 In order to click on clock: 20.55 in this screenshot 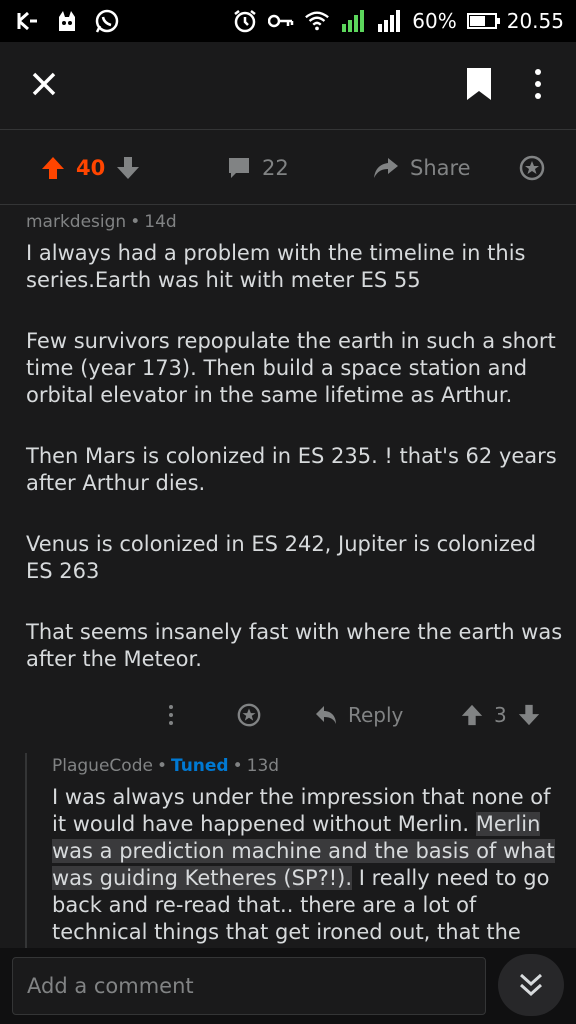, I will do `click(535, 21)`.